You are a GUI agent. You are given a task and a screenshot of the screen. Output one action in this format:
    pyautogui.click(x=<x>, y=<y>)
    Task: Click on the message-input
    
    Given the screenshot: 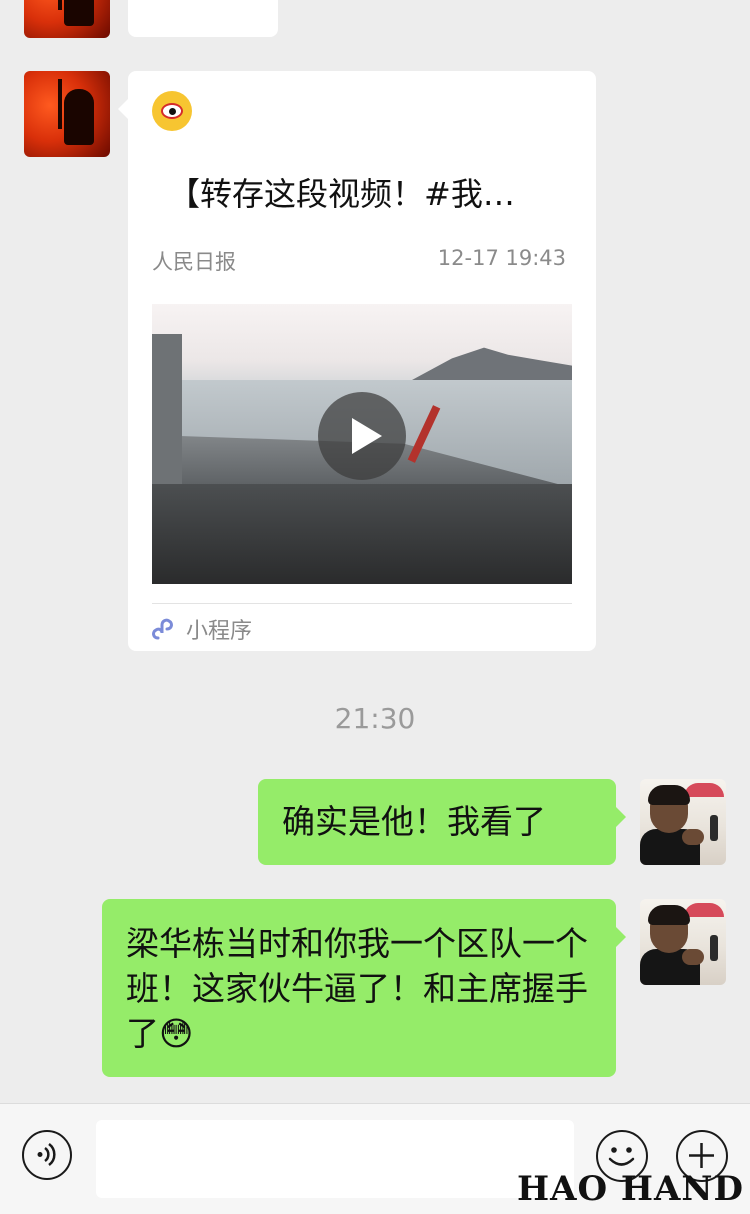 What is the action you would take?
    pyautogui.click(x=335, y=1159)
    